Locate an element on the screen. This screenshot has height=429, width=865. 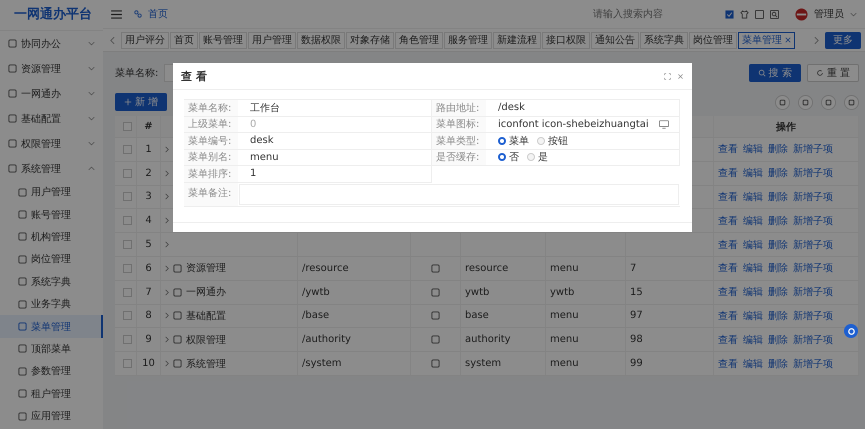
sidebar-item: 系统管理 is located at coordinates (51, 168).